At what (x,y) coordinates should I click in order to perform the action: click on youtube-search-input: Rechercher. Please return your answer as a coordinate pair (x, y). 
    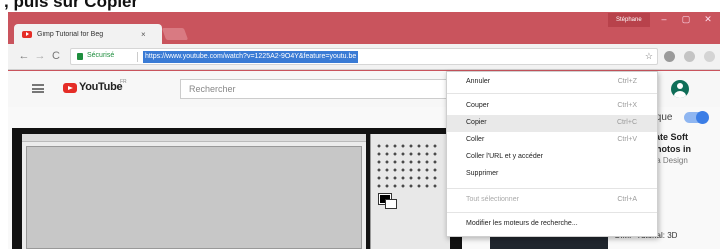
    Looking at the image, I should click on (330, 89).